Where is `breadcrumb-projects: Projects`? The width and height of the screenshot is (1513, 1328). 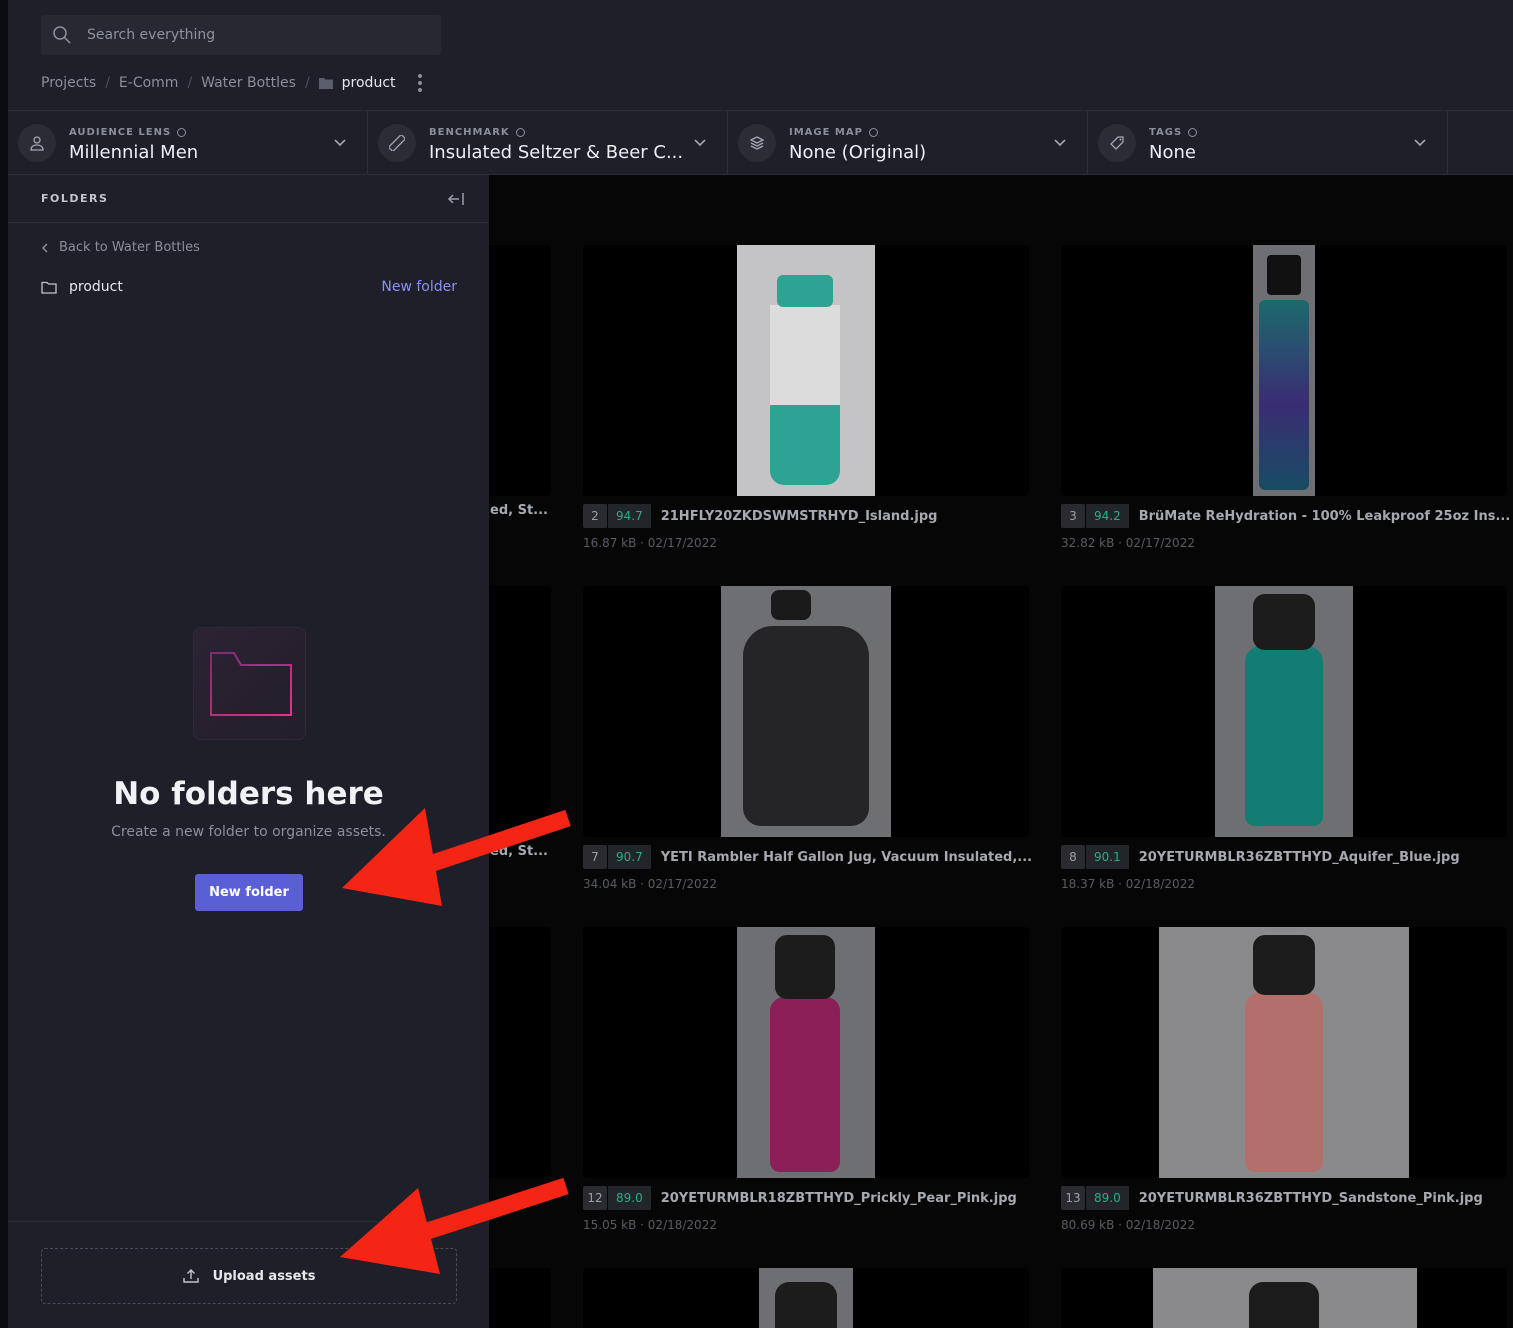 breadcrumb-projects: Projects is located at coordinates (68, 83).